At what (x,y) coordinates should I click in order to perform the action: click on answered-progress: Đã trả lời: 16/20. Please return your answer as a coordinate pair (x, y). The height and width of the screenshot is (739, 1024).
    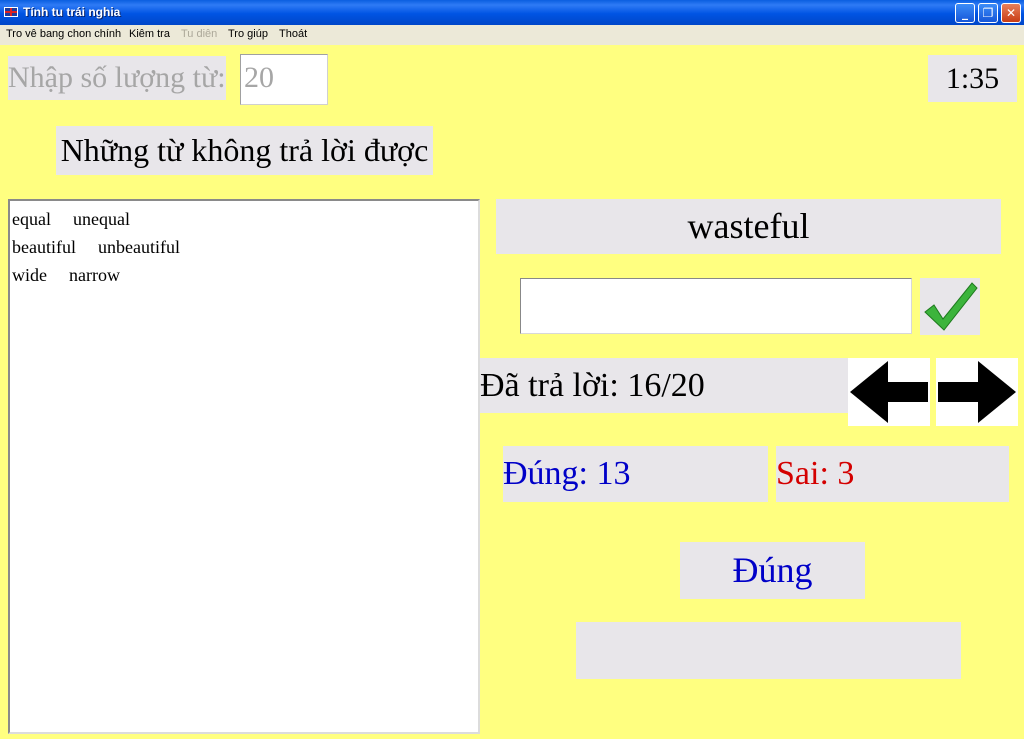
    Looking at the image, I should click on (664, 385).